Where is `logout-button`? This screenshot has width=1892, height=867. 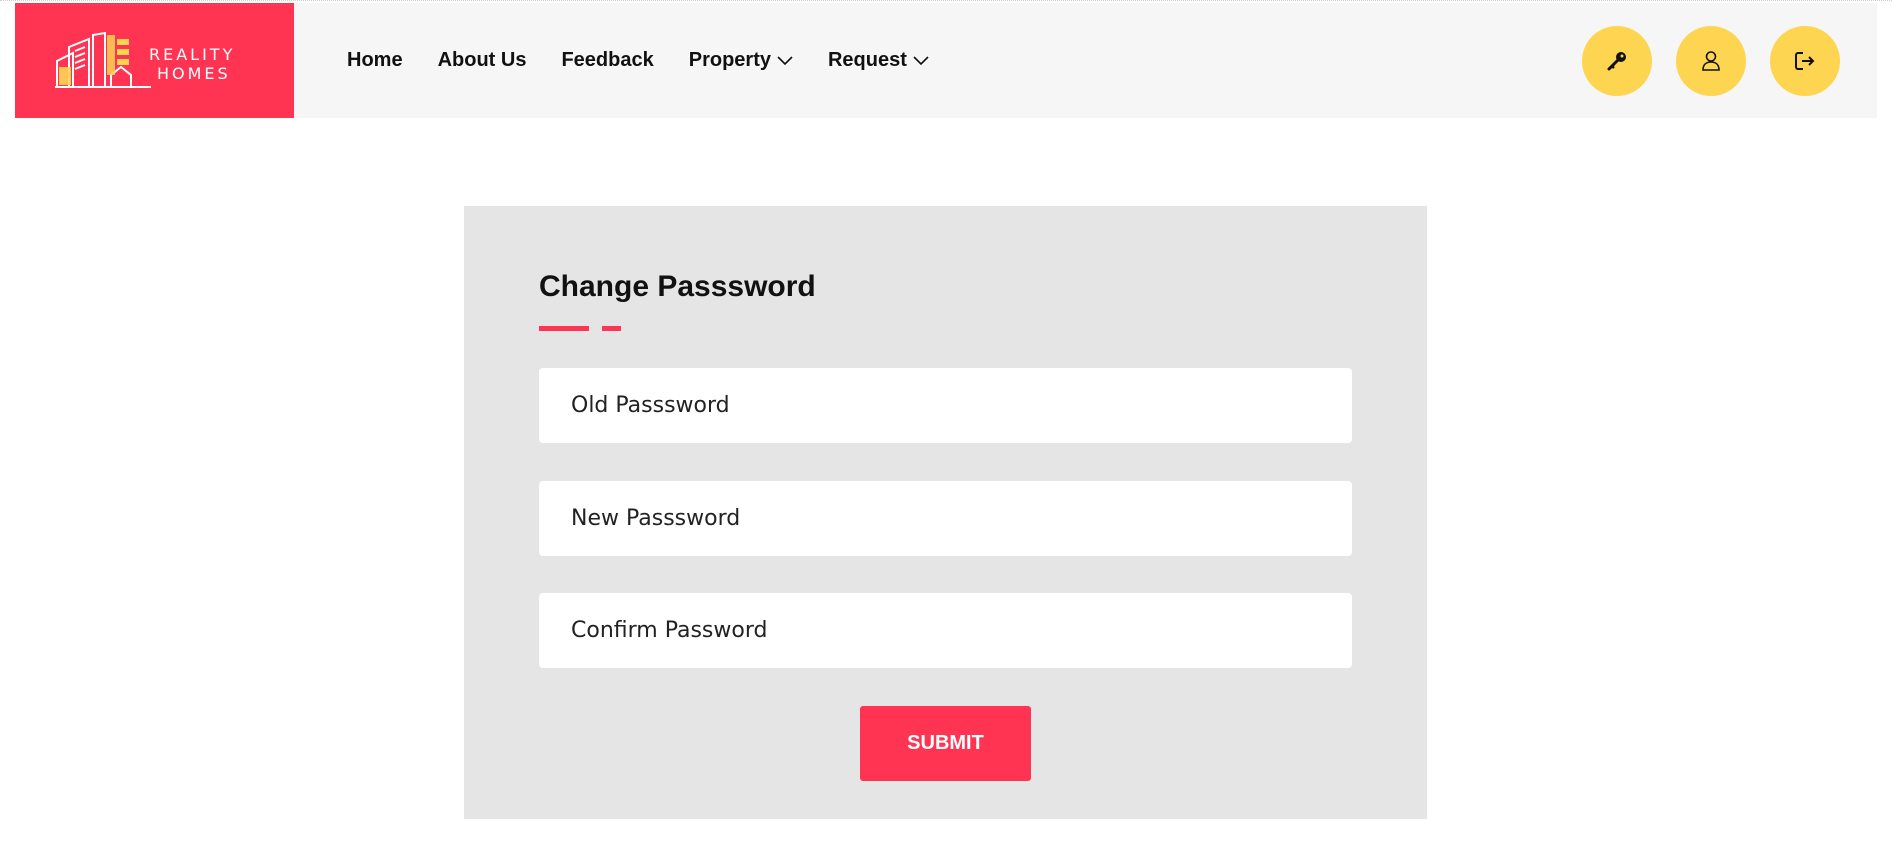 logout-button is located at coordinates (1805, 61).